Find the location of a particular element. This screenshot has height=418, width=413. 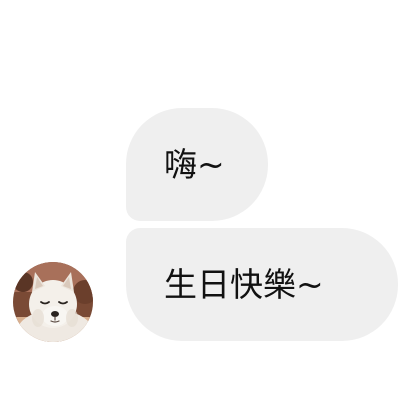

message-text: 生日快樂~ is located at coordinates (244, 284).